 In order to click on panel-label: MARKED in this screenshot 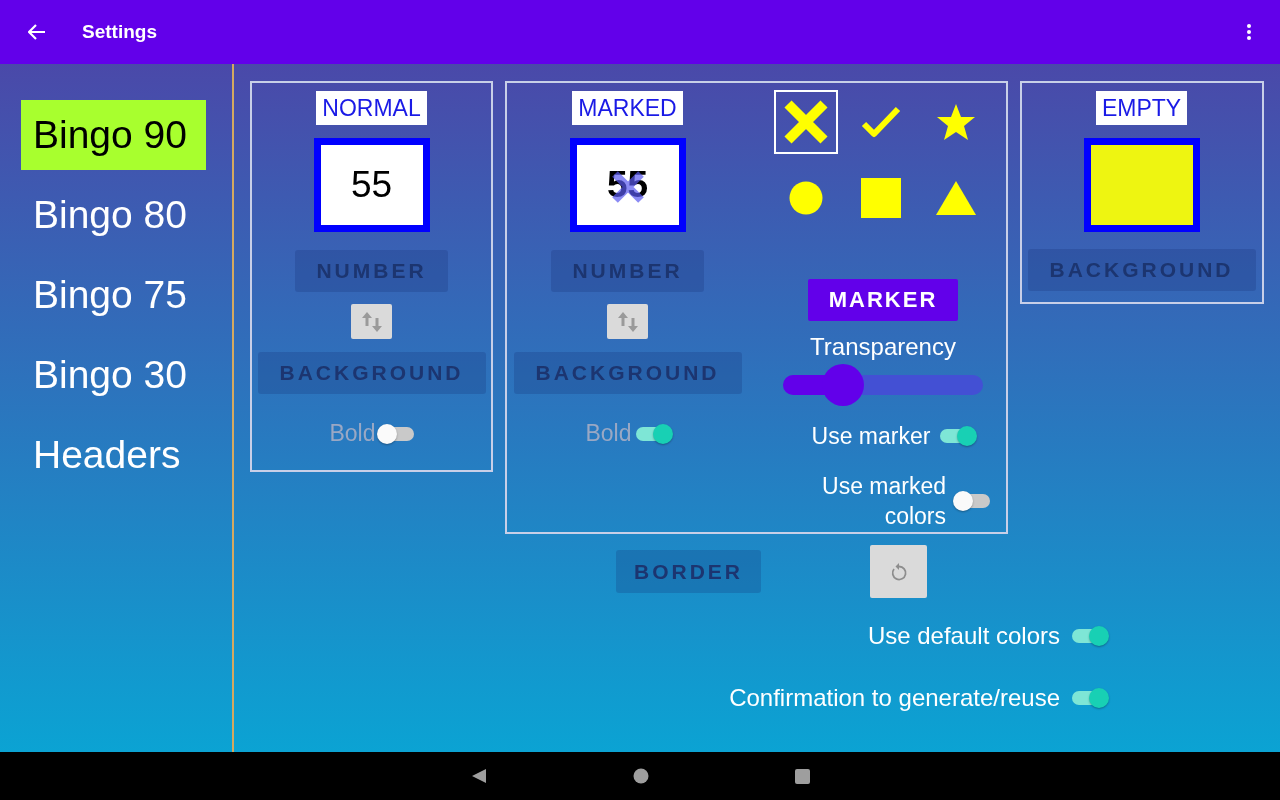, I will do `click(627, 108)`.